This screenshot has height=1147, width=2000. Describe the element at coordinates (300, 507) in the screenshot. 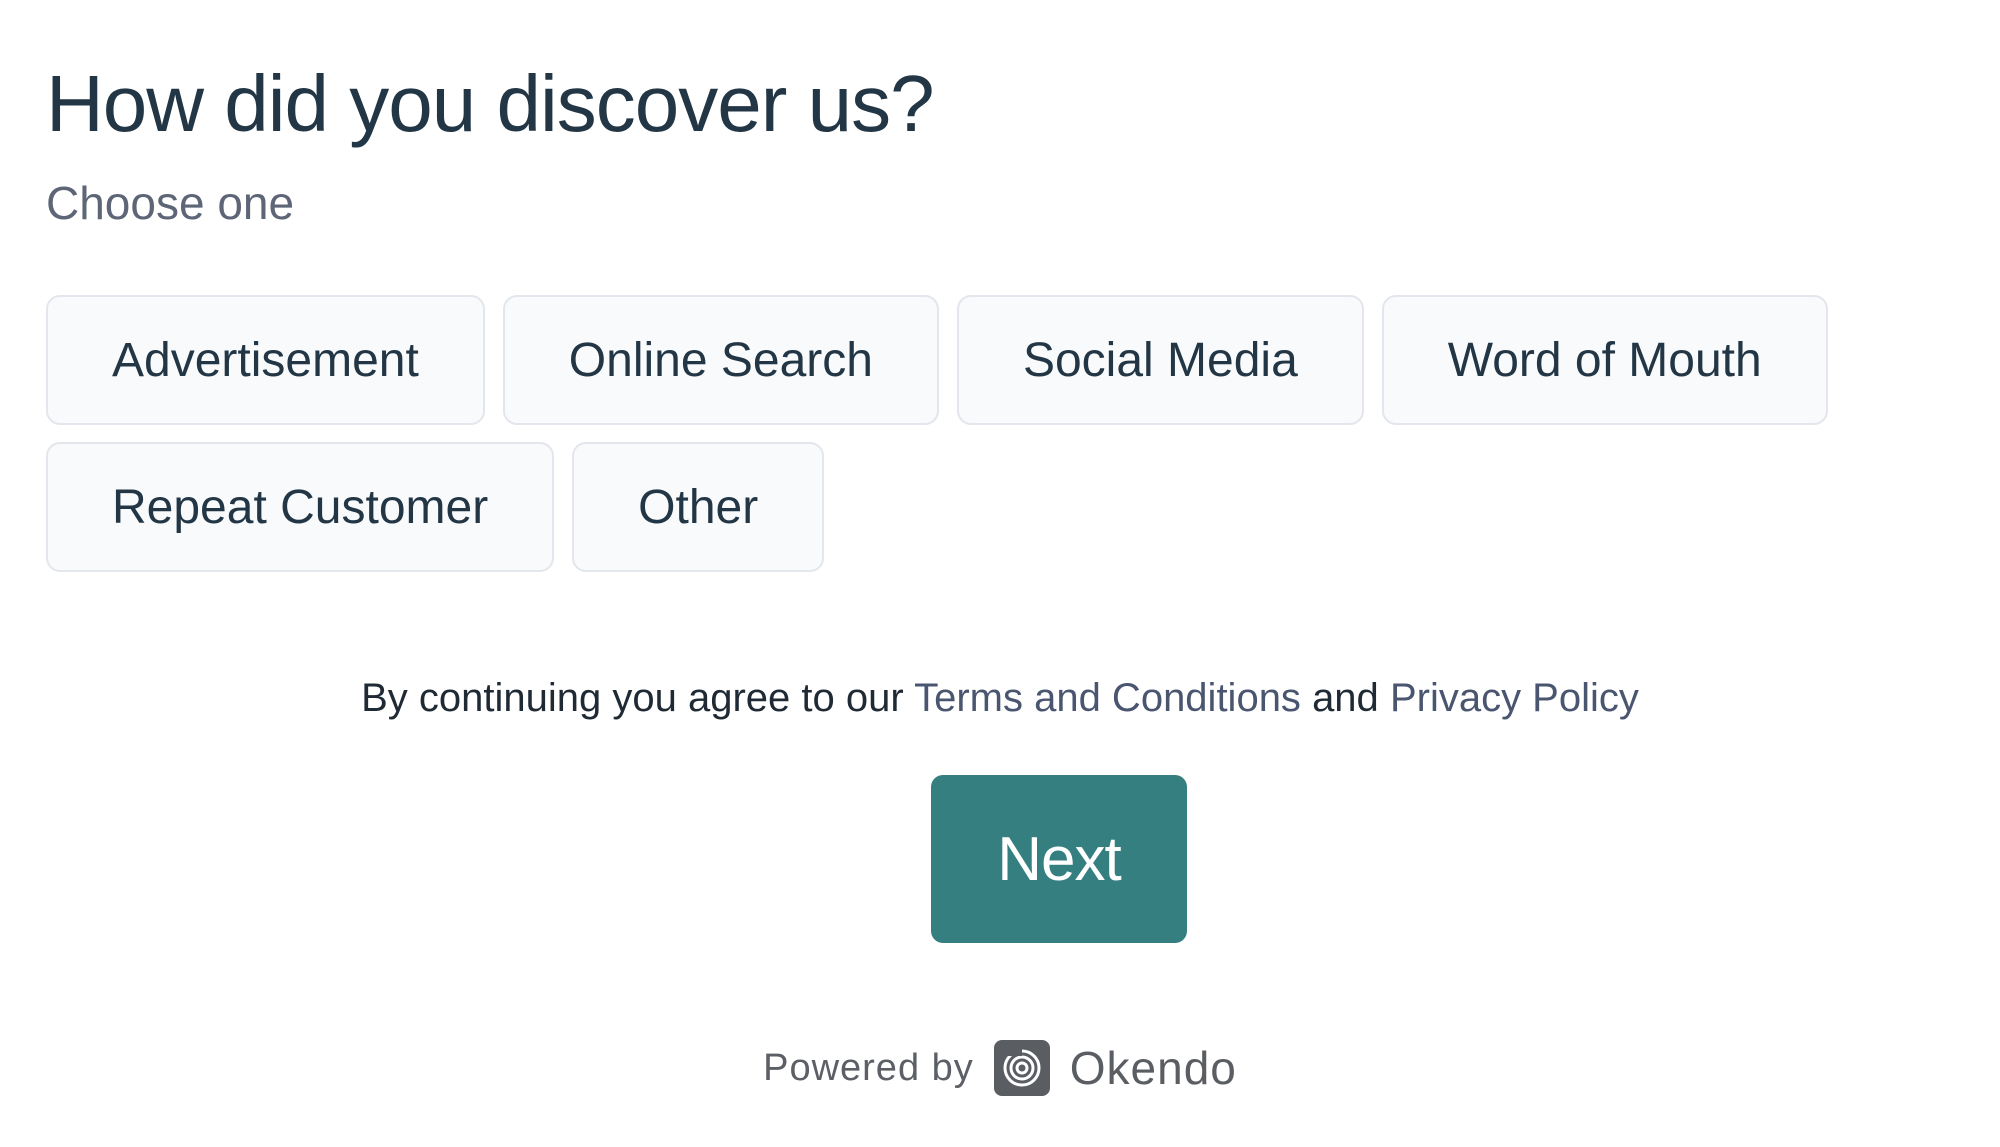

I see `option-repeat-customer: Repeat Customer` at that location.